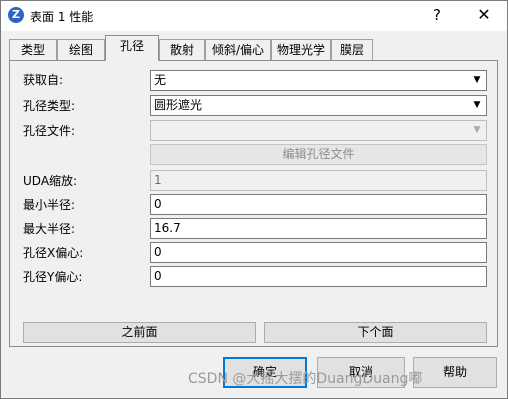 This screenshot has height=399, width=508. What do you see at coordinates (49, 106) in the screenshot?
I see `aperture-type-label: 孔径类型:` at bounding box center [49, 106].